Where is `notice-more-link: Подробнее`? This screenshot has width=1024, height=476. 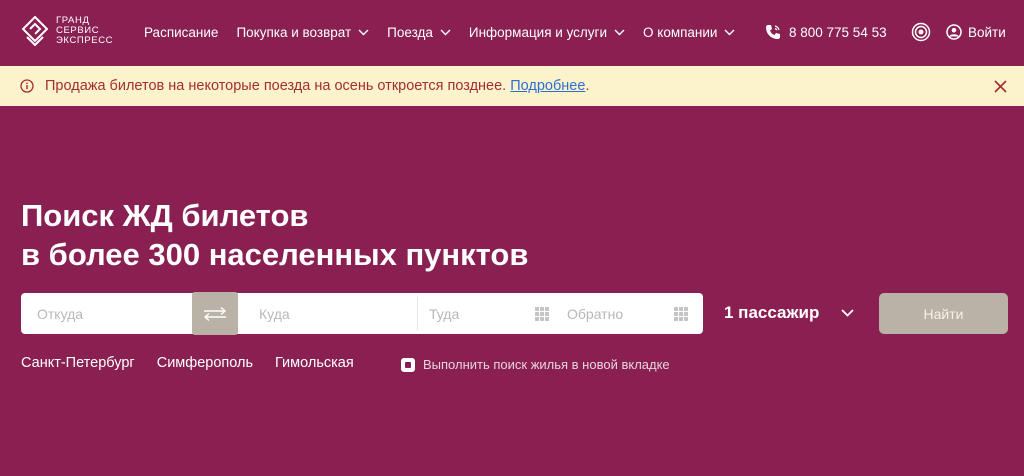
notice-more-link: Подробнее is located at coordinates (547, 86).